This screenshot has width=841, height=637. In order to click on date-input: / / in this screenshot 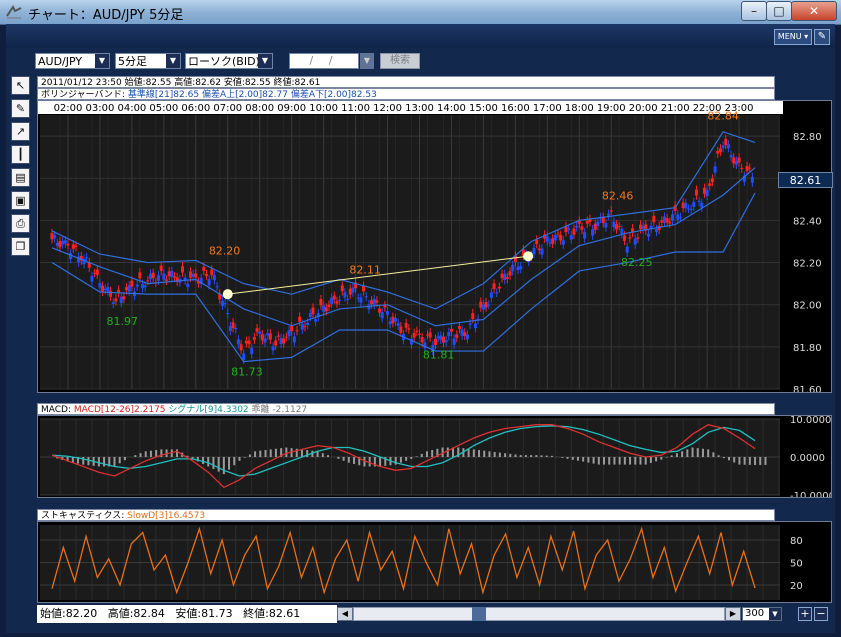, I will do `click(324, 61)`.